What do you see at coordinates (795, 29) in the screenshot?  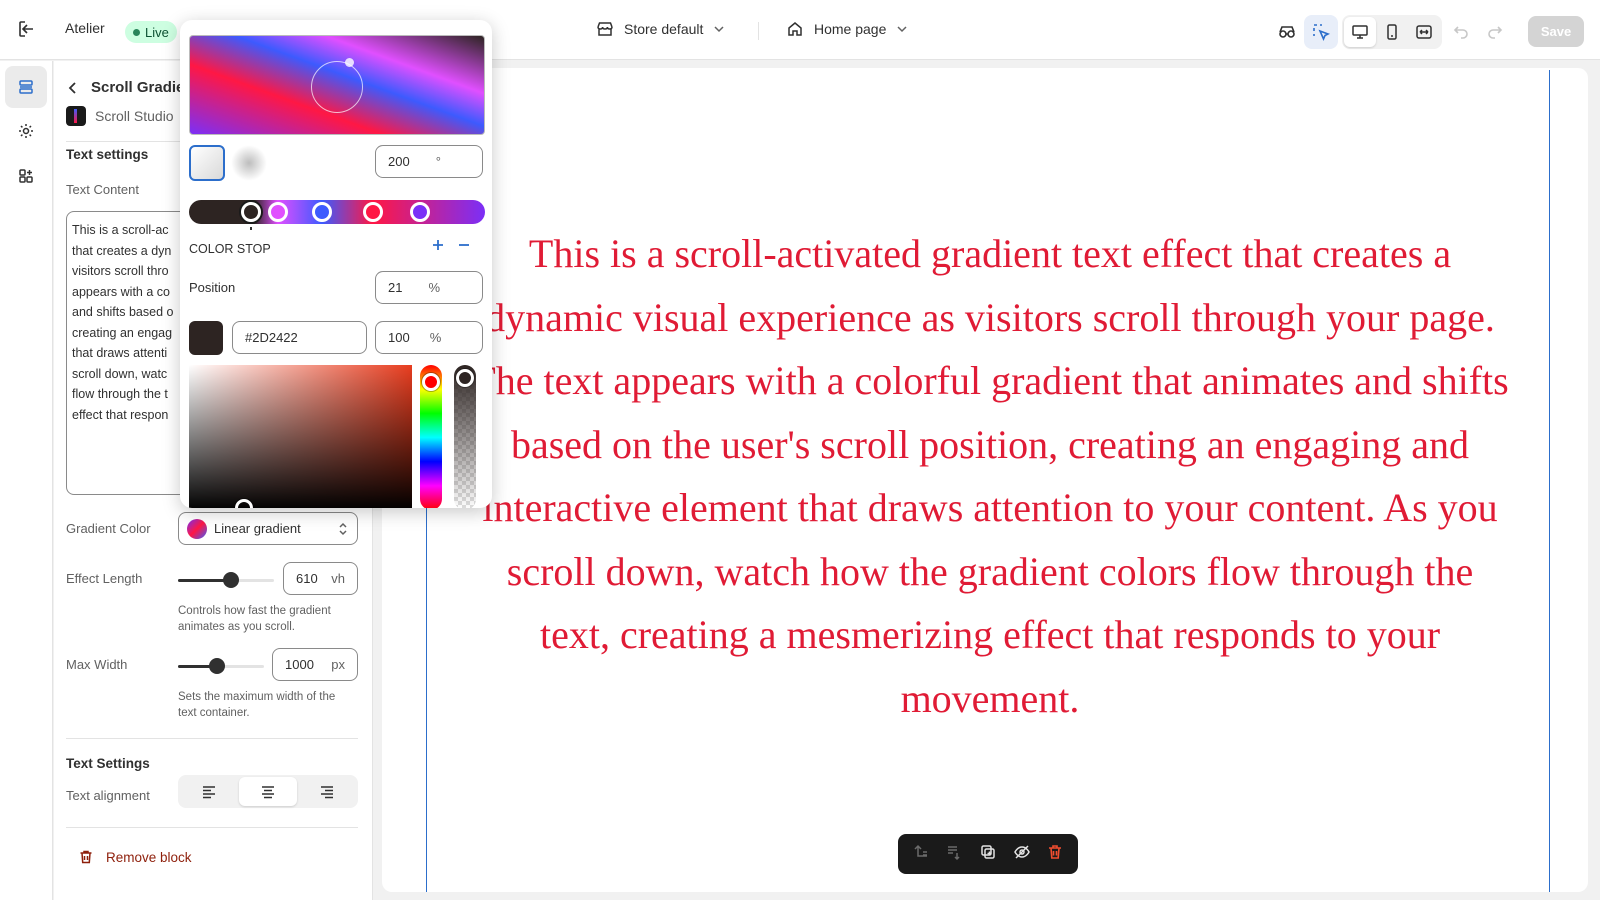 I see `home-icon` at bounding box center [795, 29].